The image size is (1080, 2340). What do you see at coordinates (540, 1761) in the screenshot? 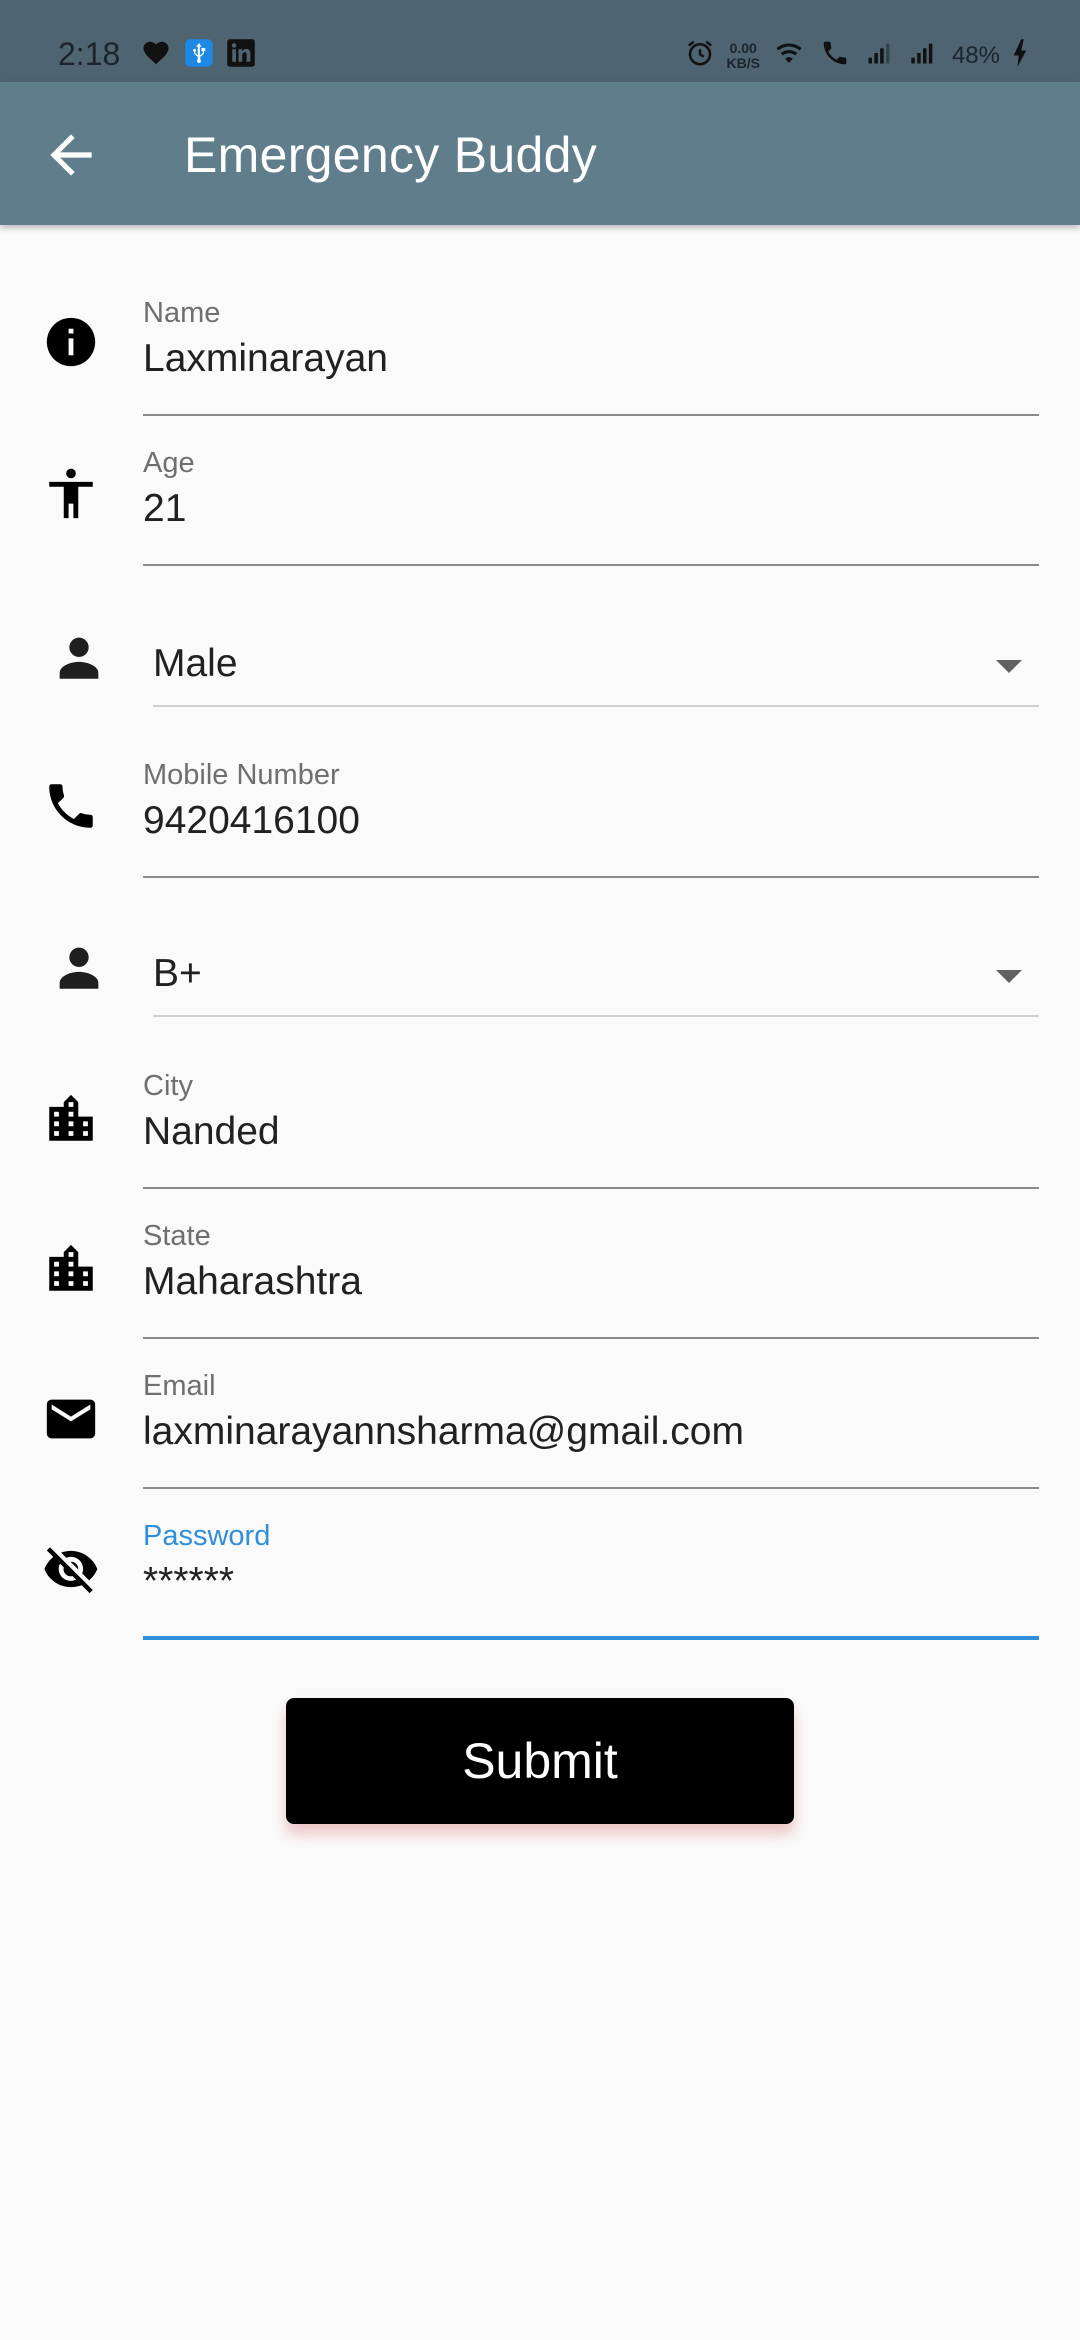
I see `submit-button: Submit` at bounding box center [540, 1761].